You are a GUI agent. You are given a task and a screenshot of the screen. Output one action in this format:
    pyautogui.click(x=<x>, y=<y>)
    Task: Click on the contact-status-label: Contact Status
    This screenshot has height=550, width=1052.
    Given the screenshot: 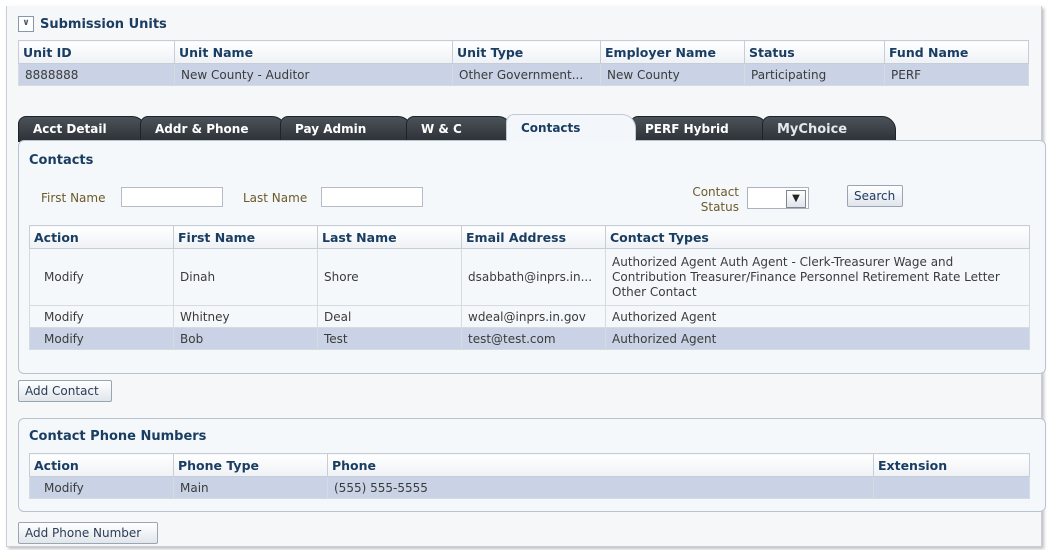 What is the action you would take?
    pyautogui.click(x=711, y=200)
    